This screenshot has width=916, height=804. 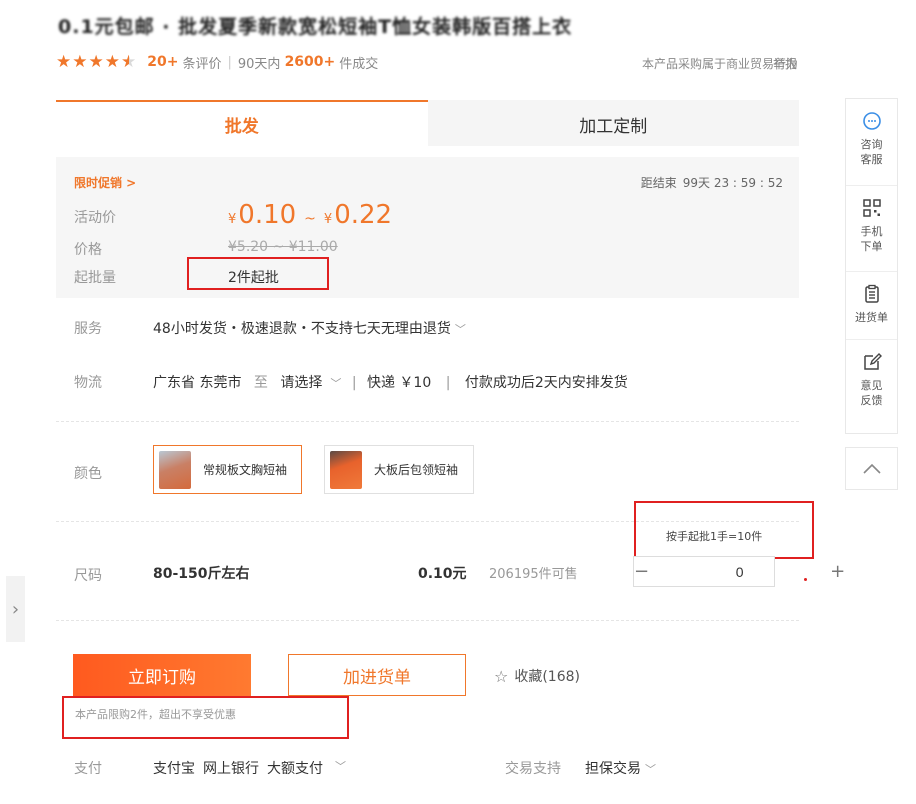 I want to click on price-tilde: ~, so click(x=310, y=219).